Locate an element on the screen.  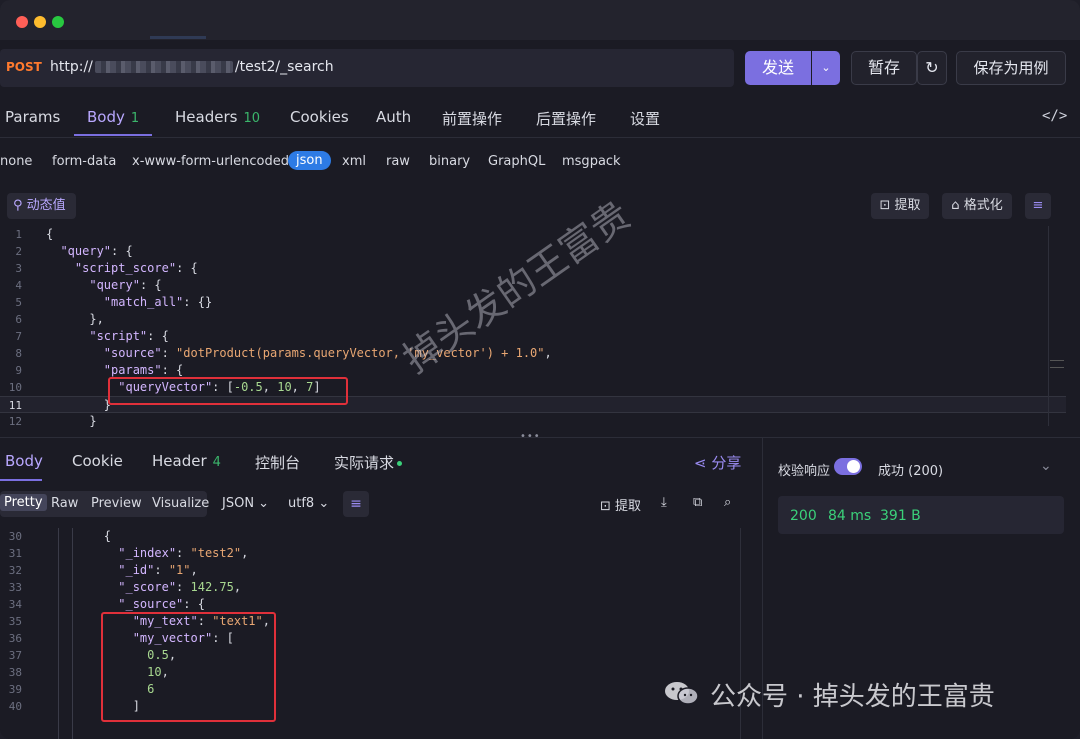
response-tab-actual-request: 实际请求 is located at coordinates (368, 462).